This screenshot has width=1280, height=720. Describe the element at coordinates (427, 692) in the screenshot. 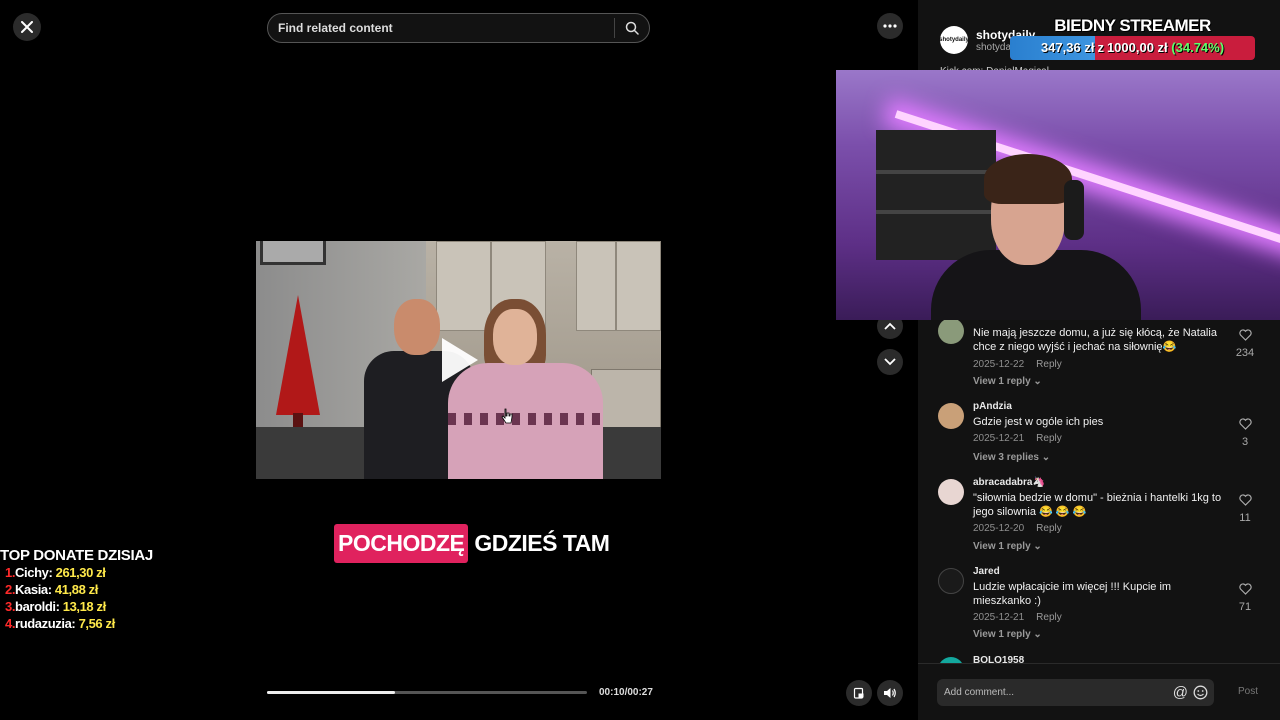

I see `progress-bar` at that location.